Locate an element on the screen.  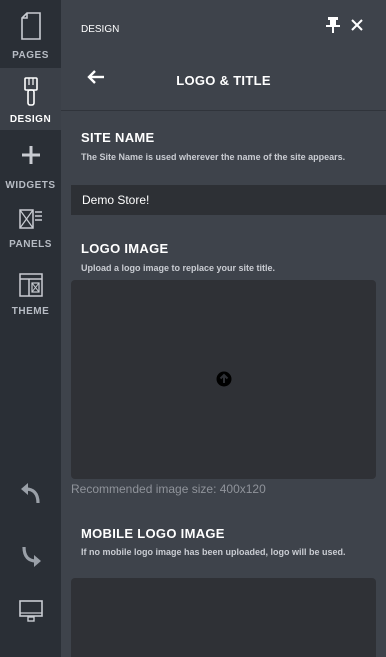
mobile-logo-dropzone is located at coordinates (223, 617).